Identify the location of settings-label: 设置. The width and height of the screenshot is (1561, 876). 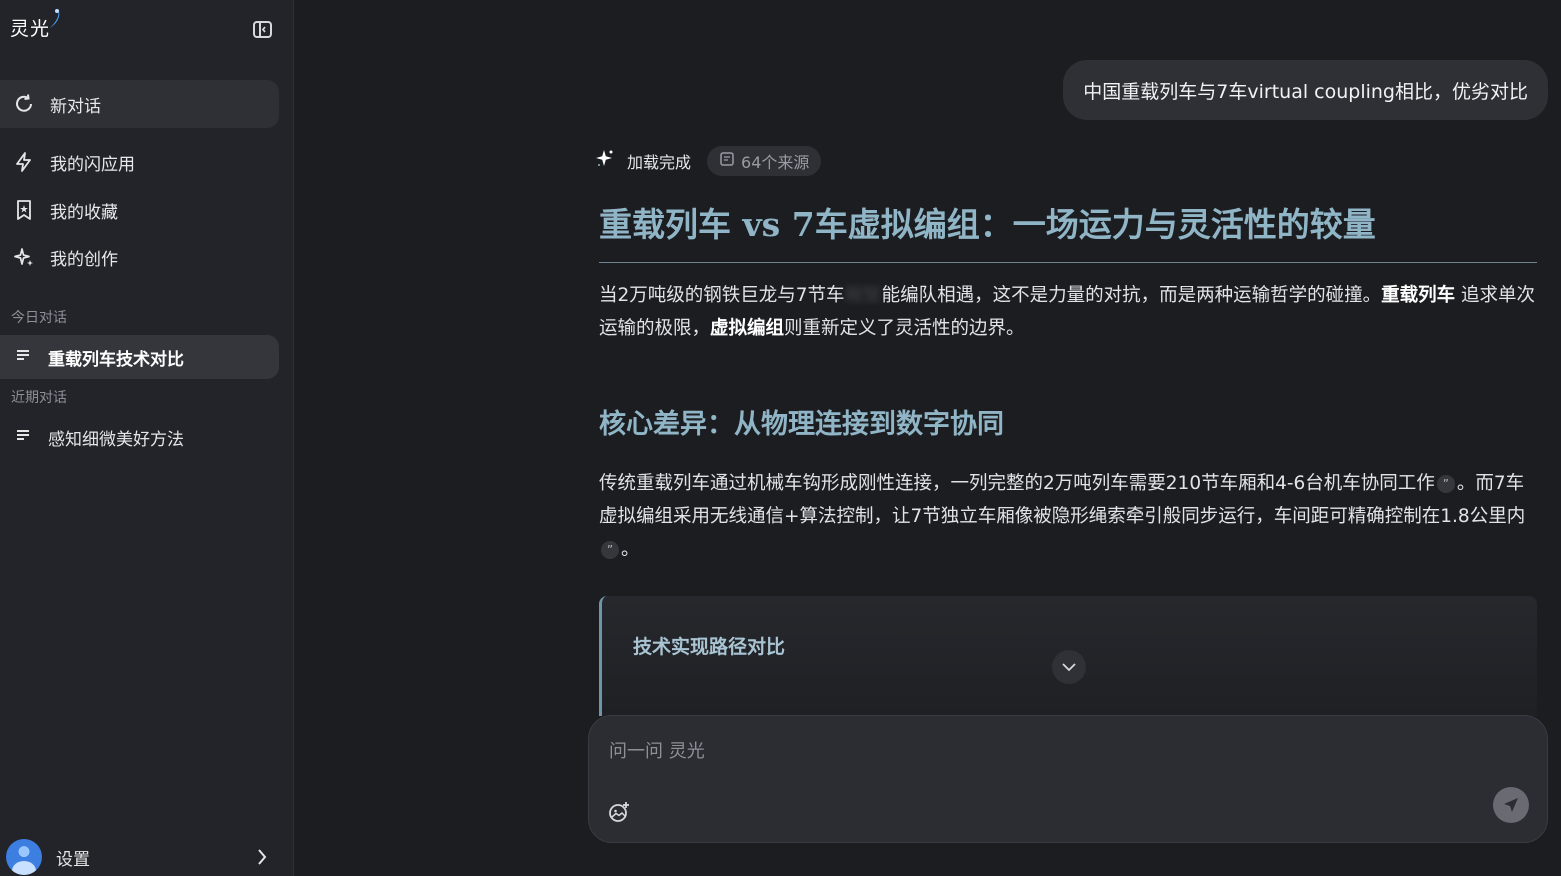
(73, 859).